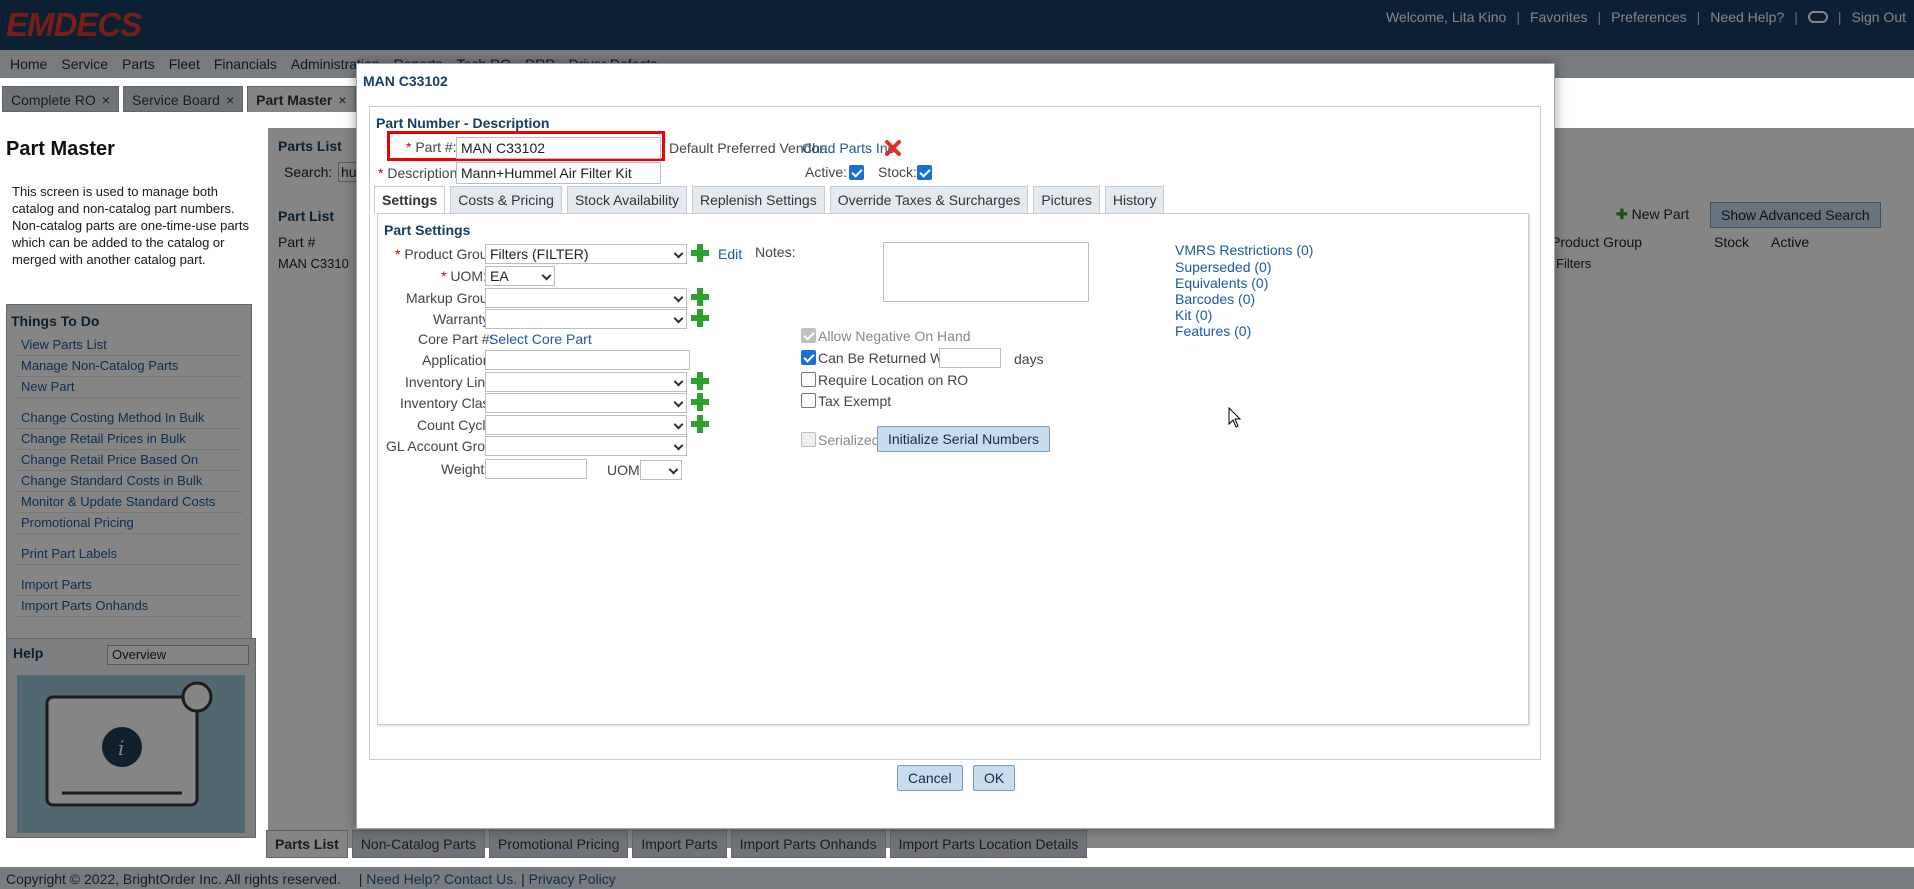 This screenshot has height=889, width=1914. Describe the element at coordinates (1817, 17) in the screenshot. I see `chat-icon` at that location.